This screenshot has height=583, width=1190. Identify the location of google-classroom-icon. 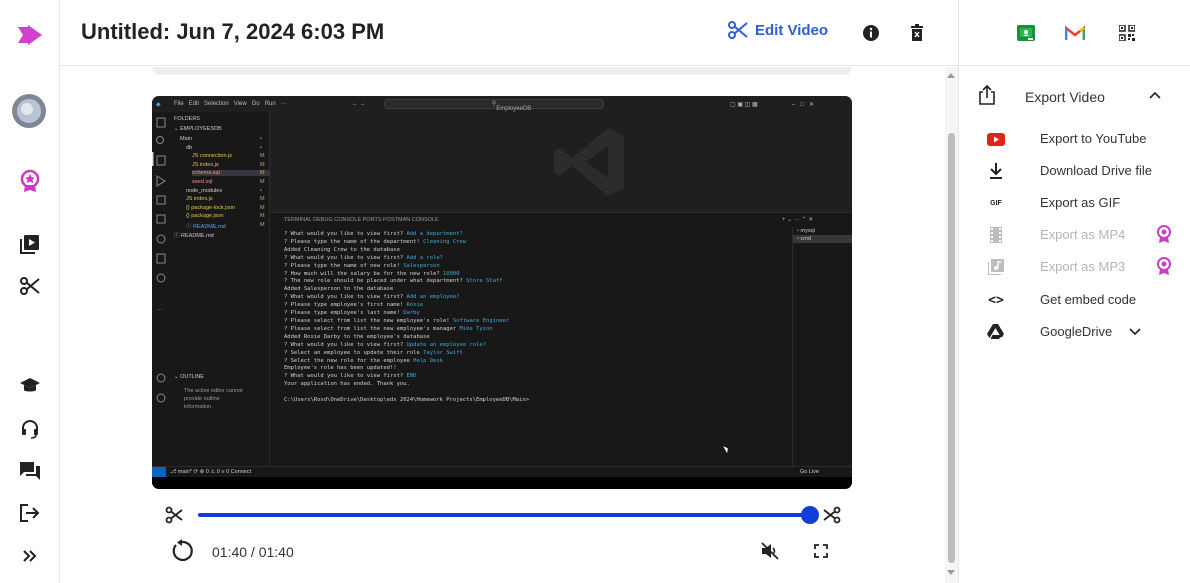
(1026, 33).